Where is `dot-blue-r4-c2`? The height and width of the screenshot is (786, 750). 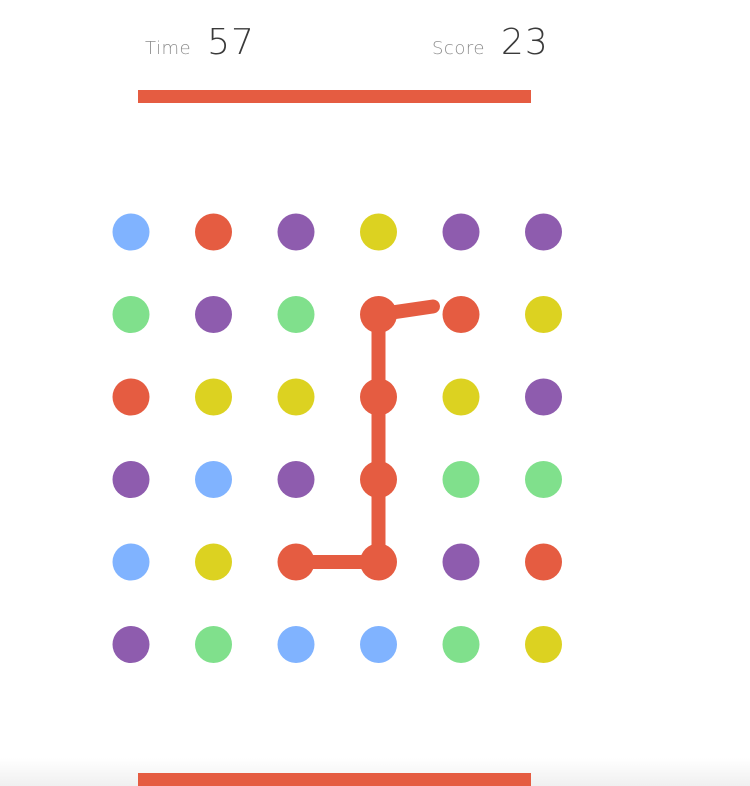
dot-blue-r4-c2 is located at coordinates (213, 479).